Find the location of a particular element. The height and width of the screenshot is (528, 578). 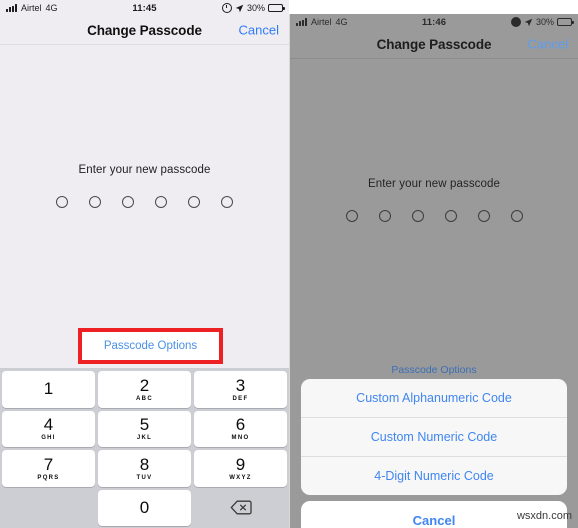

key-letters: JKL is located at coordinates (144, 438).